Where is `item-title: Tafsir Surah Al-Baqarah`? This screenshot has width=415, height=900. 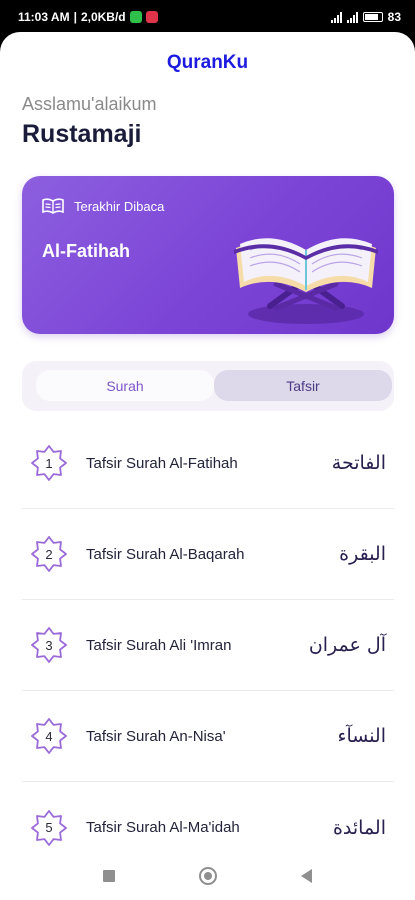
item-title: Tafsir Surah Al-Baqarah is located at coordinates (165, 554).